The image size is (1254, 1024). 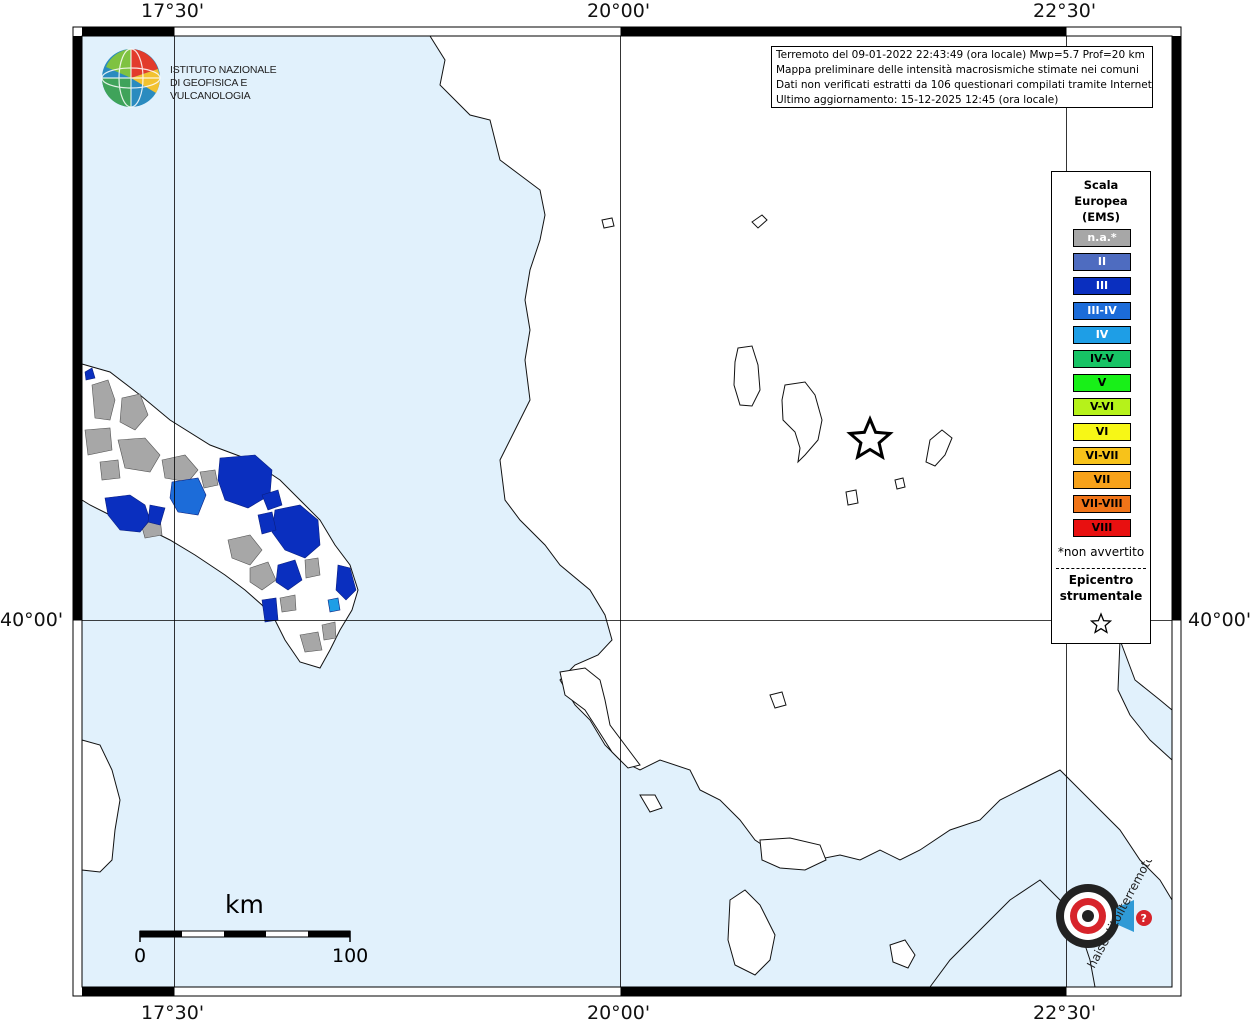 I want to click on island-d, so click(x=852, y=497).